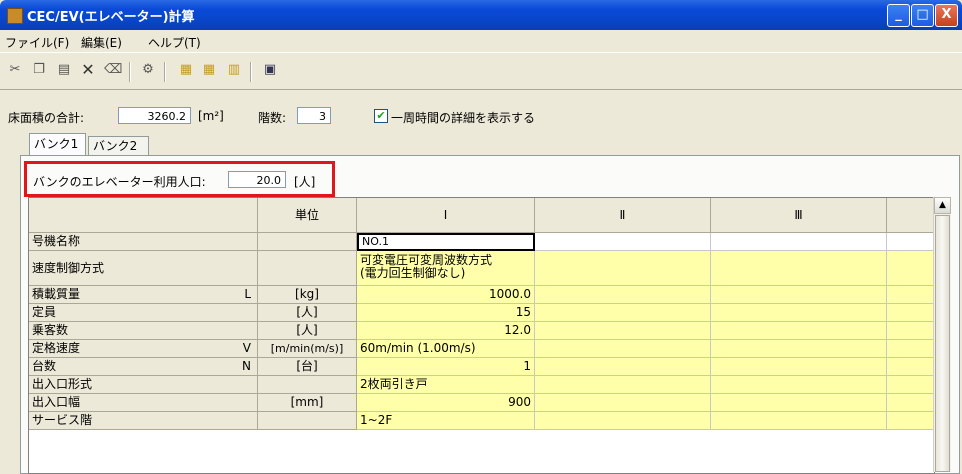 The height and width of the screenshot is (474, 962). I want to click on remove-column-icon: ▥, so click(234, 70).